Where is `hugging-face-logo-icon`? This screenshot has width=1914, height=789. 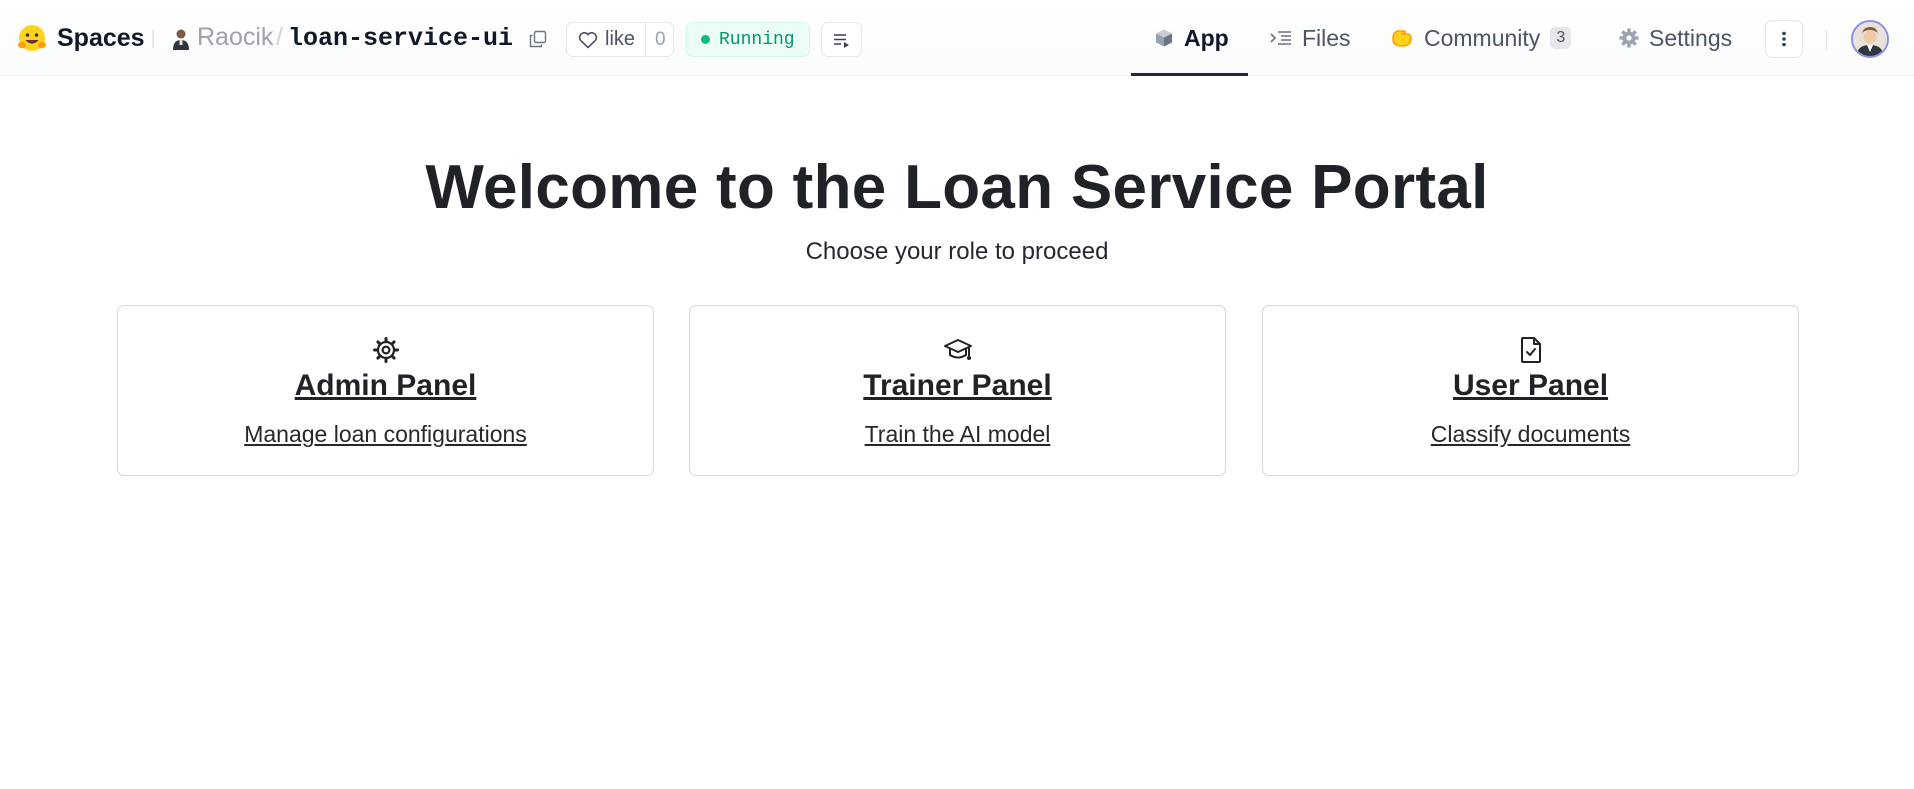
hugging-face-logo-icon is located at coordinates (32, 38).